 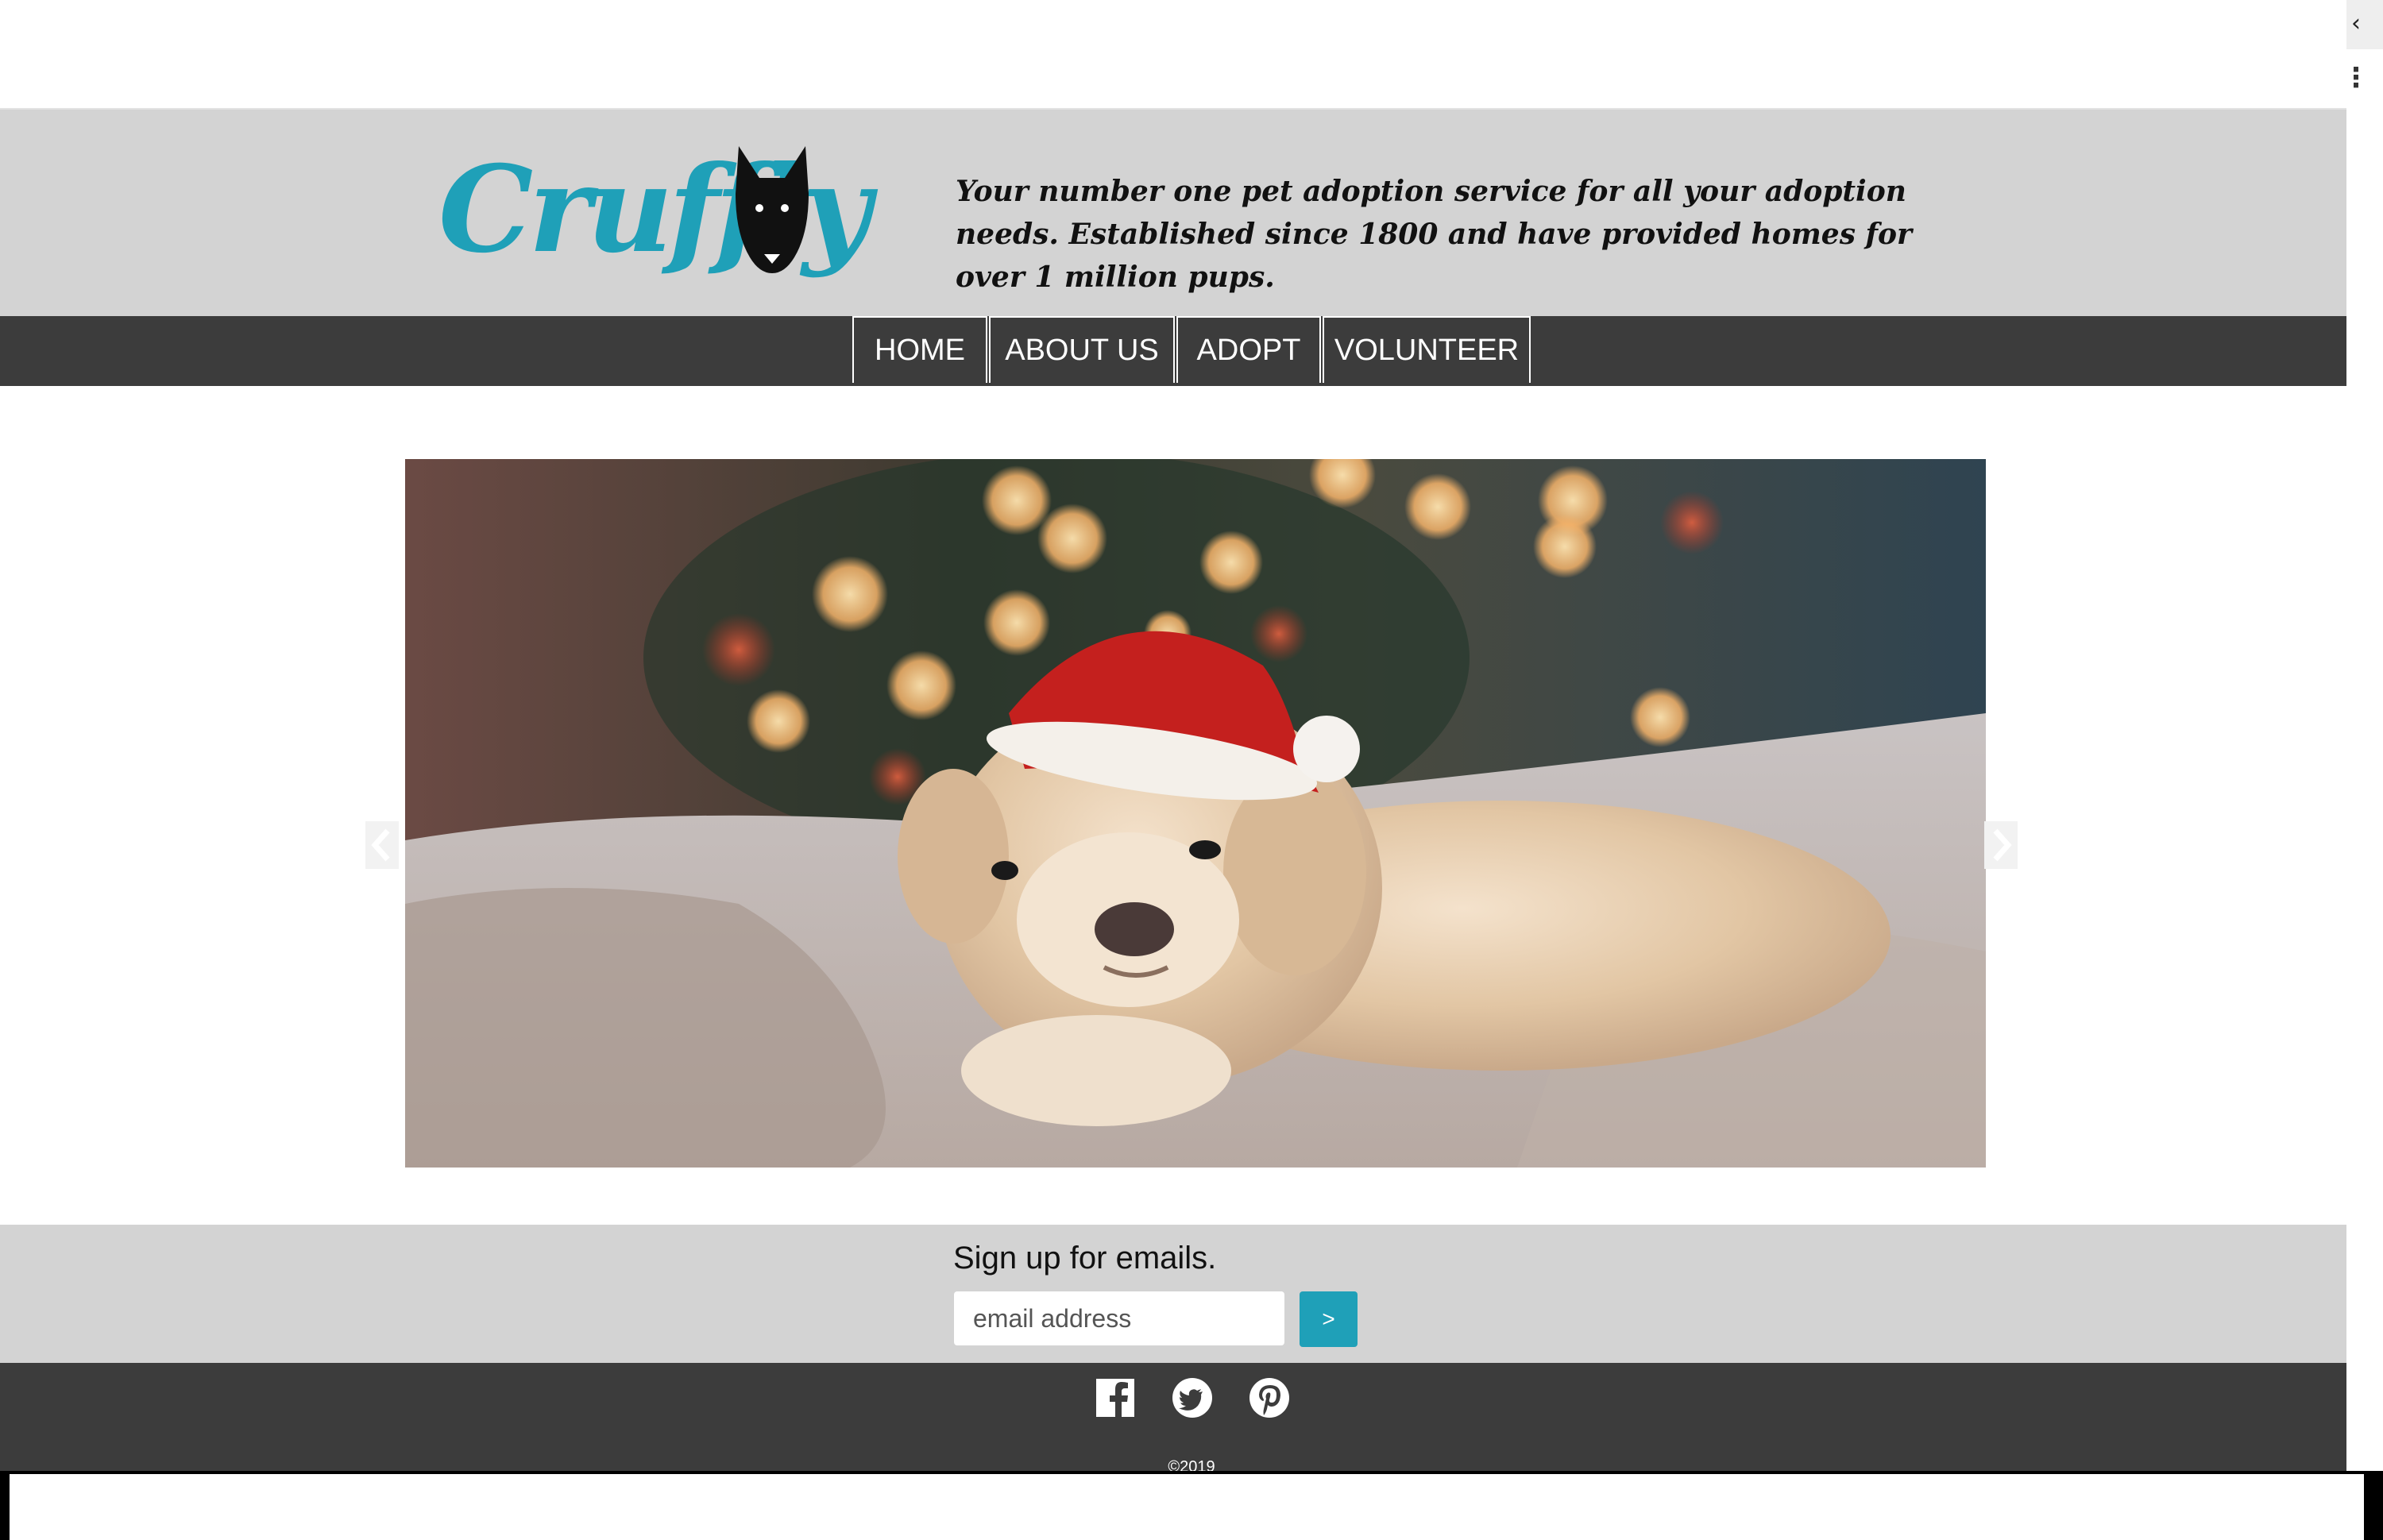 I want to click on email-field, so click(x=1119, y=1318).